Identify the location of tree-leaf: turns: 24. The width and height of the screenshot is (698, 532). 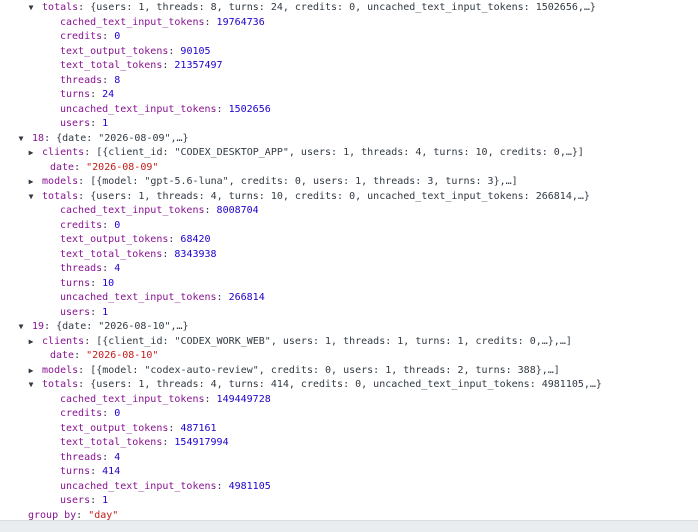
(87, 94).